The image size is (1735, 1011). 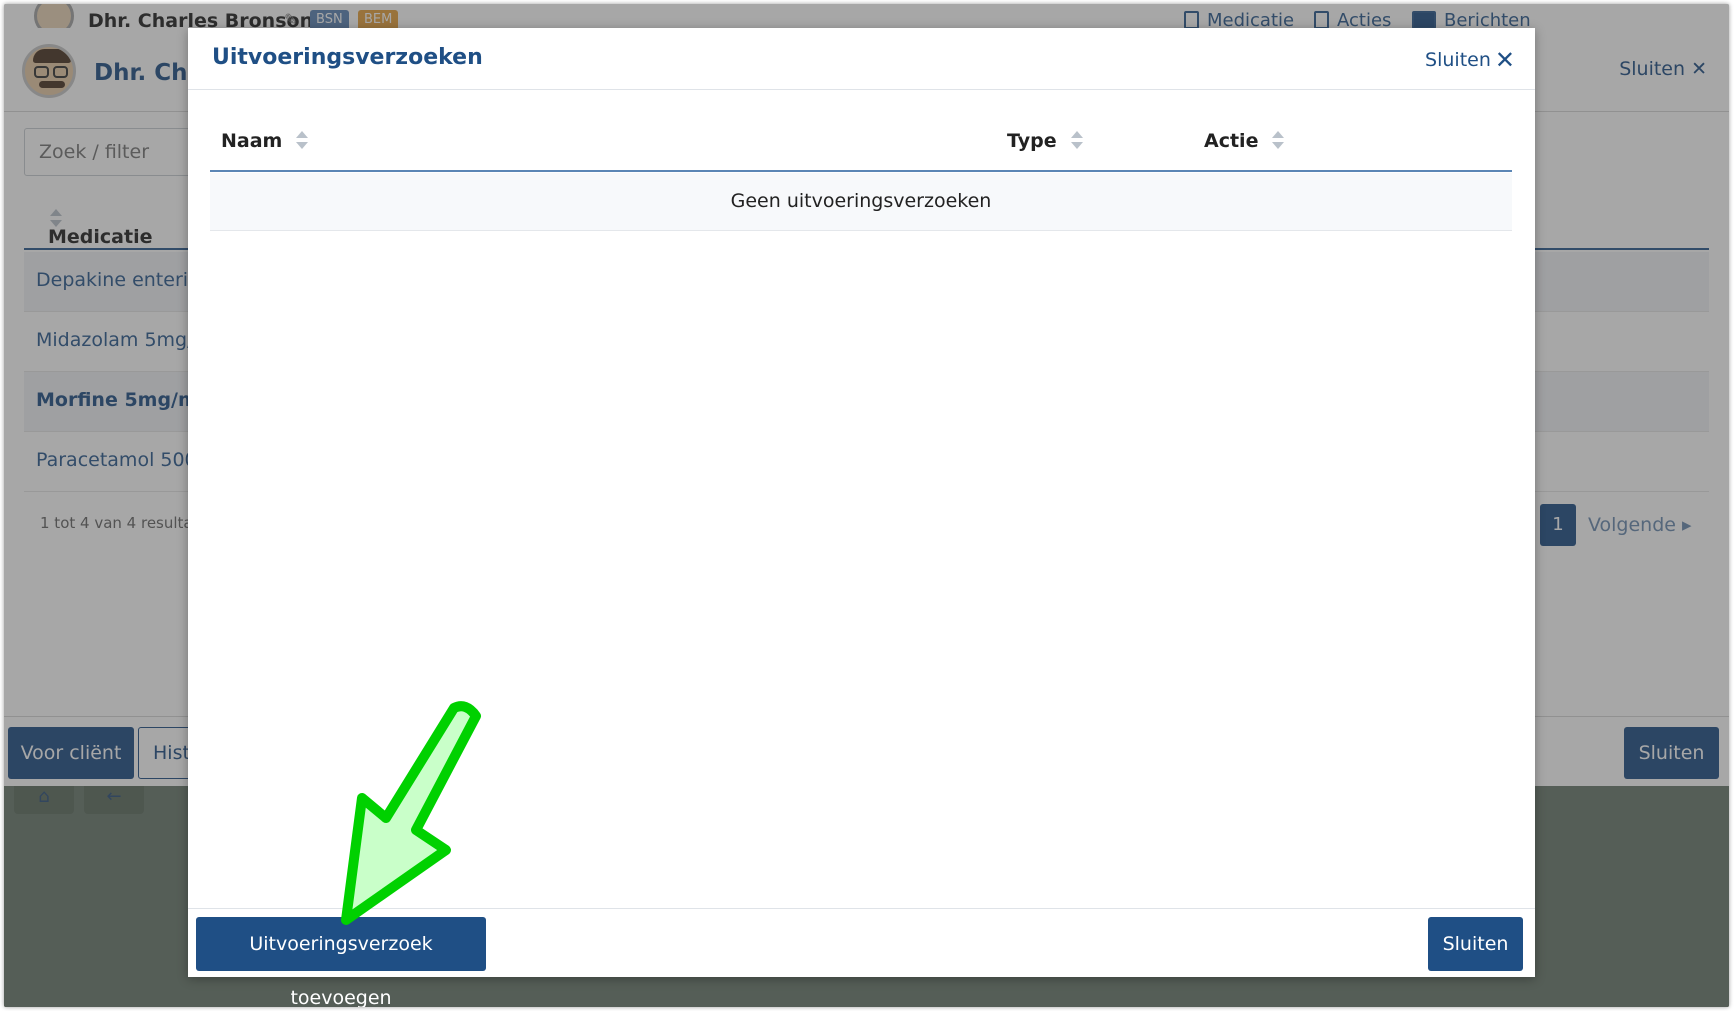 What do you see at coordinates (347, 57) in the screenshot?
I see `modal-title: Uitvoeringsverzoeken` at bounding box center [347, 57].